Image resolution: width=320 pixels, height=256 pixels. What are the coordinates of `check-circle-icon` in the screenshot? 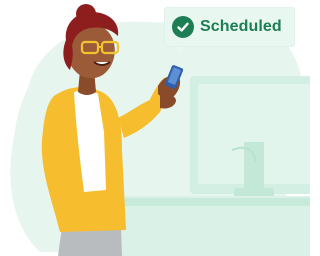 It's located at (183, 27).